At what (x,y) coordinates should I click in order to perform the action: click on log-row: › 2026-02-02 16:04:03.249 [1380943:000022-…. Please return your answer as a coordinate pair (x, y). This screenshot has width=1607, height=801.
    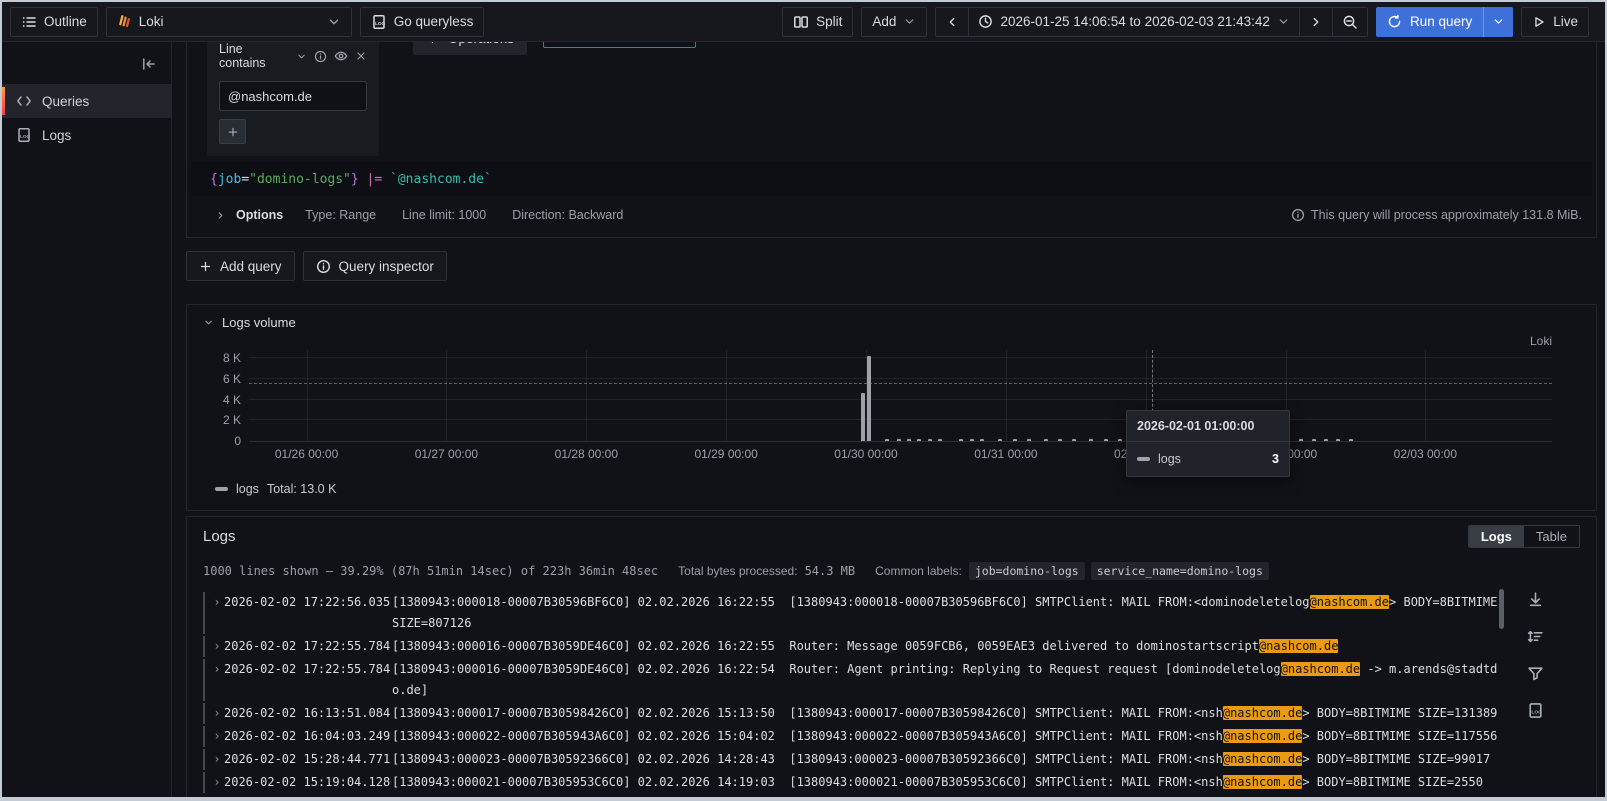
    Looking at the image, I should click on (891, 736).